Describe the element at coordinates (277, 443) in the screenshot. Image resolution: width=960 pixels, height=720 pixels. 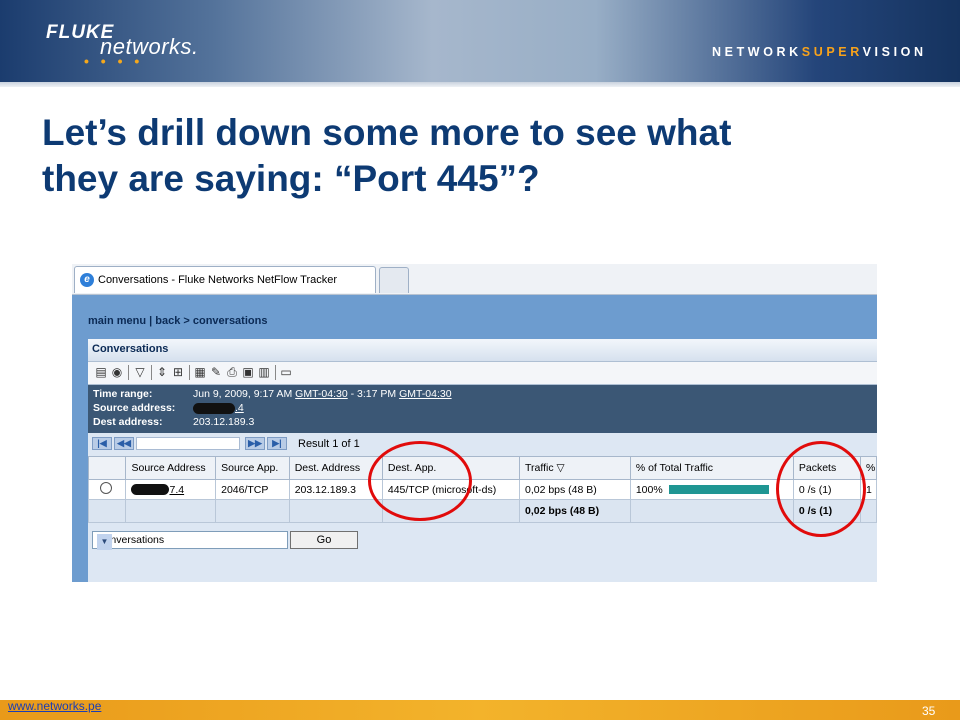
I see `last-page-button: ▶|` at that location.